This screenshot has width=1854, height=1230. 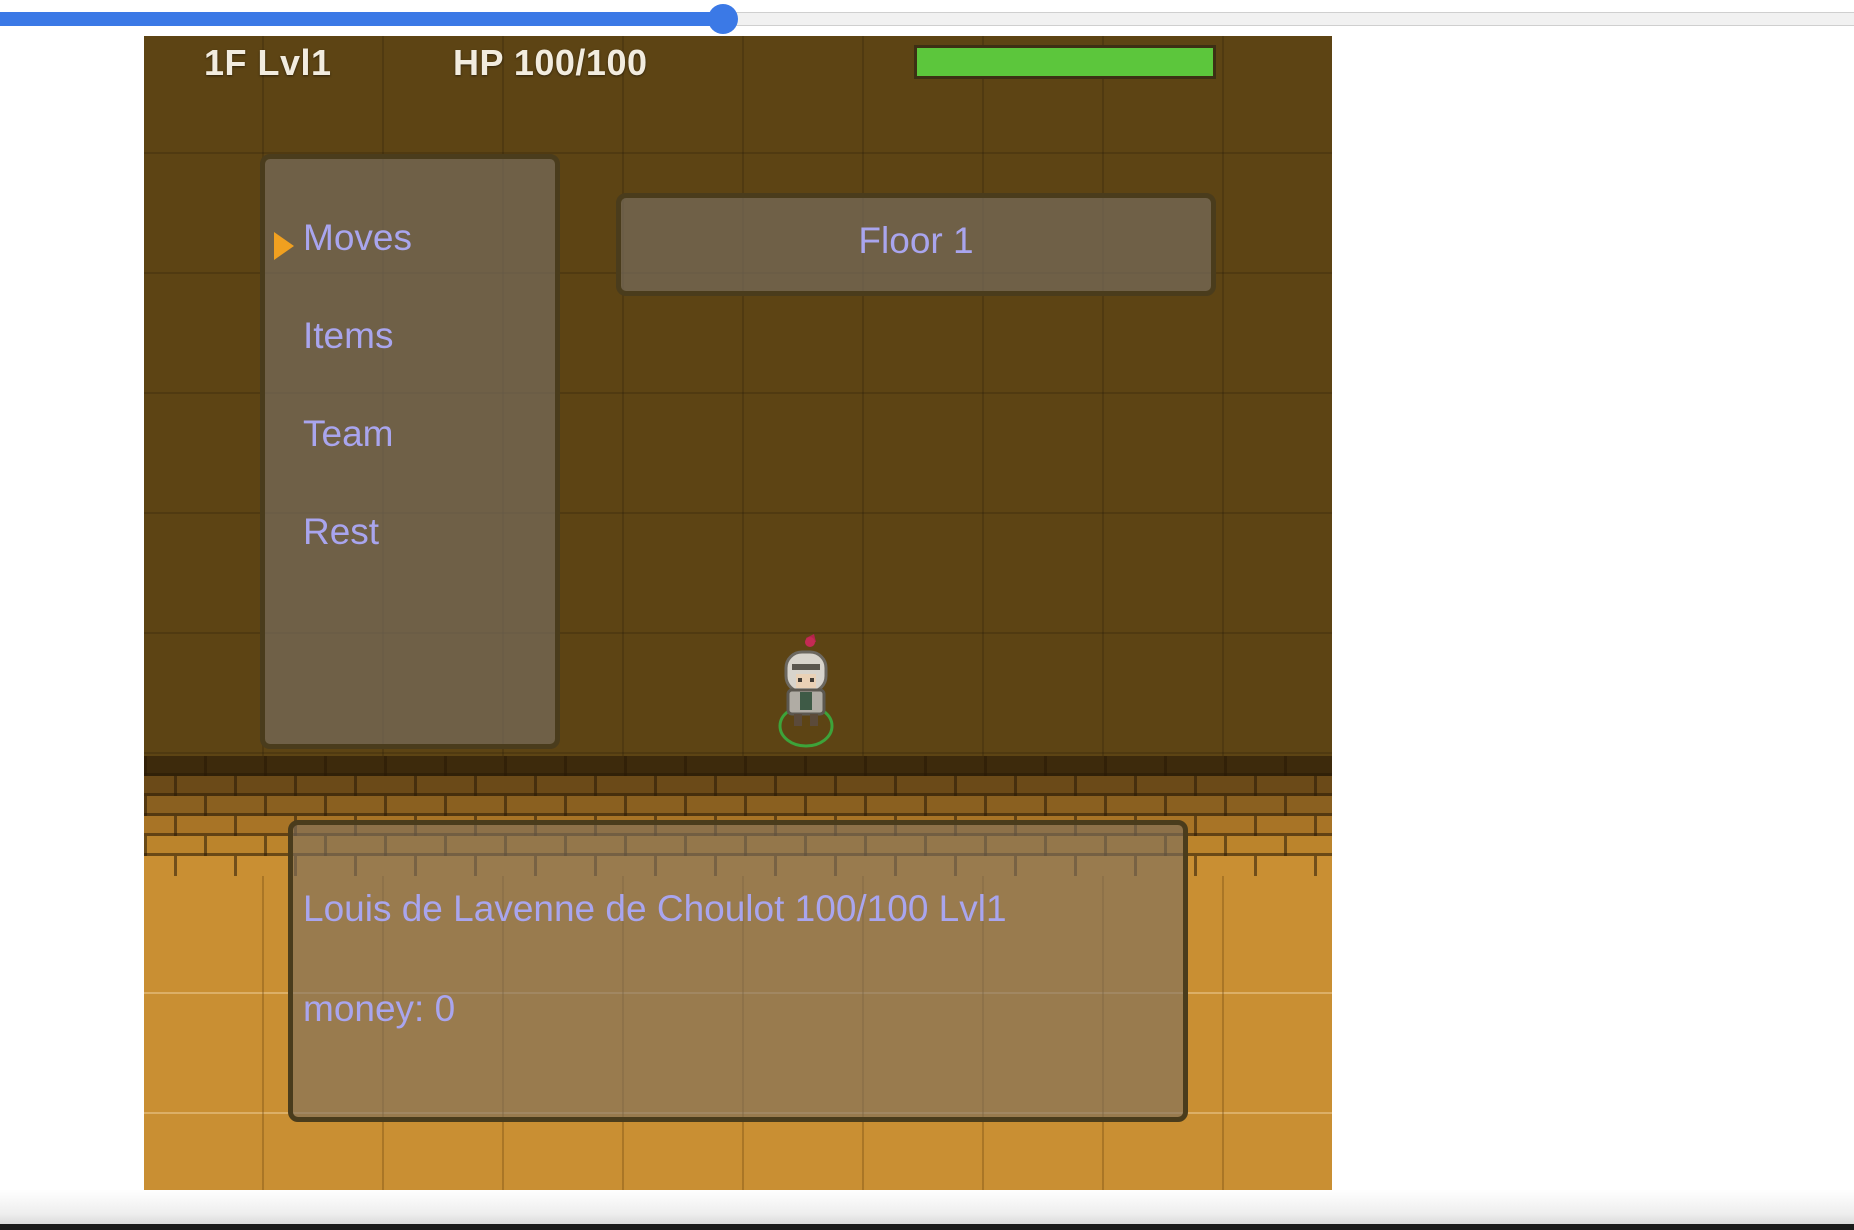 I want to click on menu-item-moves: Moves, so click(x=357, y=238).